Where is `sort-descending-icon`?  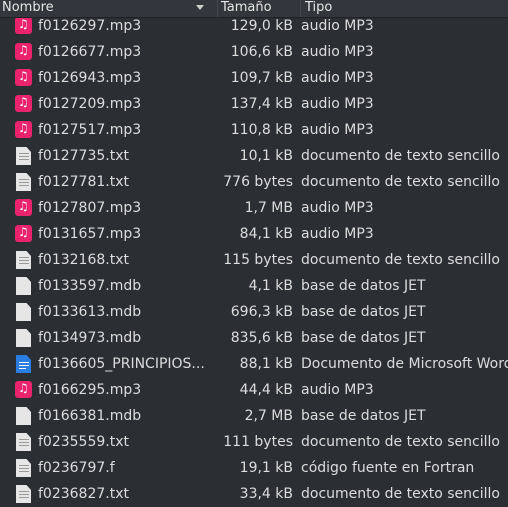 sort-descending-icon is located at coordinates (200, 7).